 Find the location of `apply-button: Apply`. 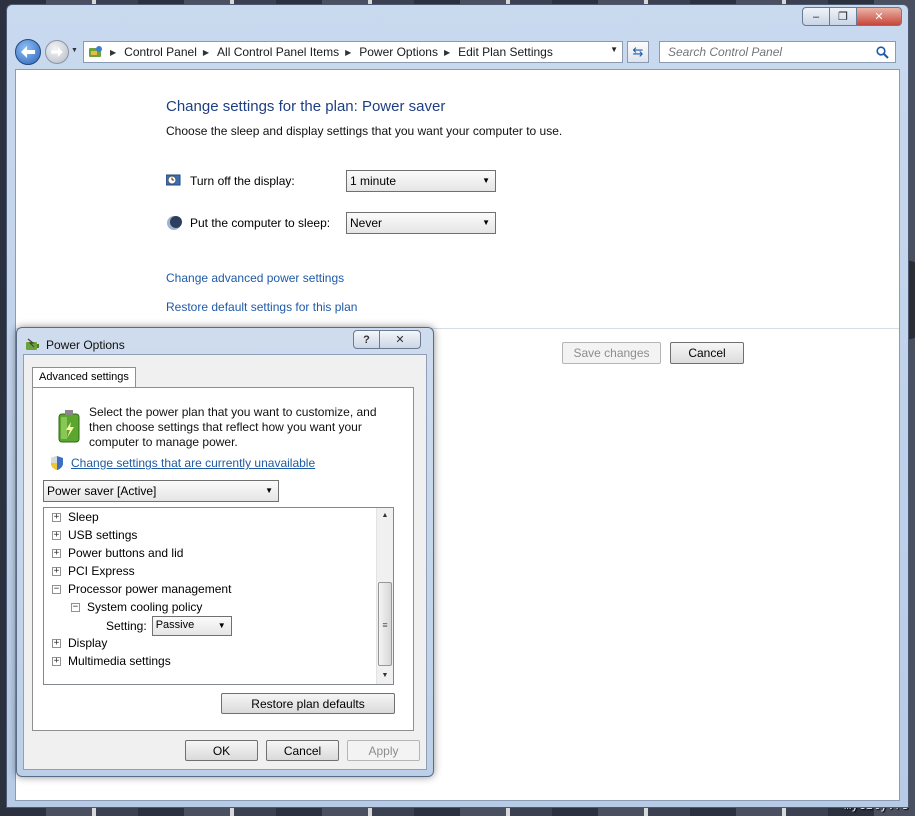

apply-button: Apply is located at coordinates (383, 750).